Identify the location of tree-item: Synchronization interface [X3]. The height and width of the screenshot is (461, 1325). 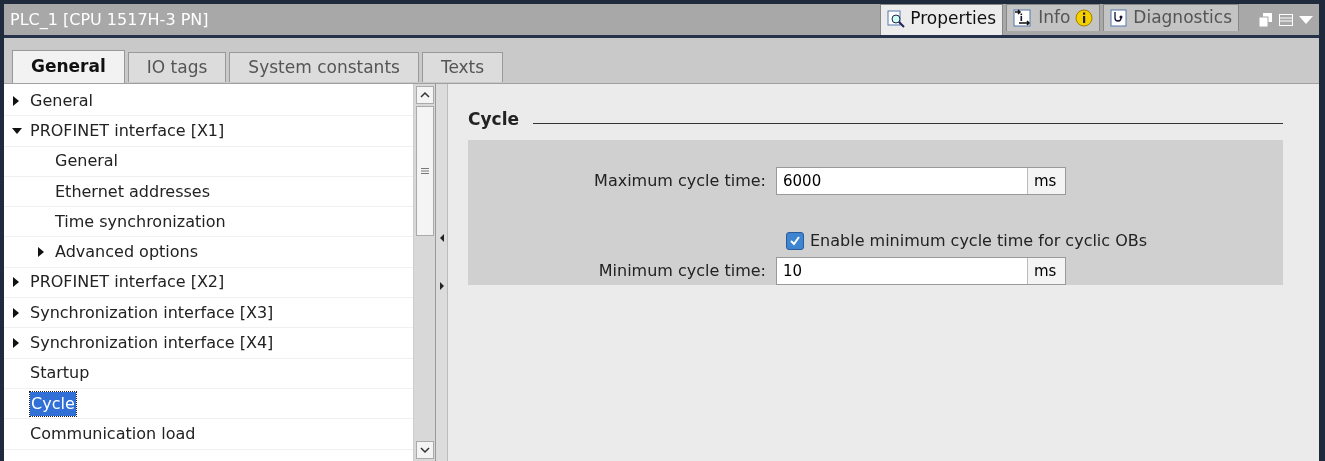
(152, 312).